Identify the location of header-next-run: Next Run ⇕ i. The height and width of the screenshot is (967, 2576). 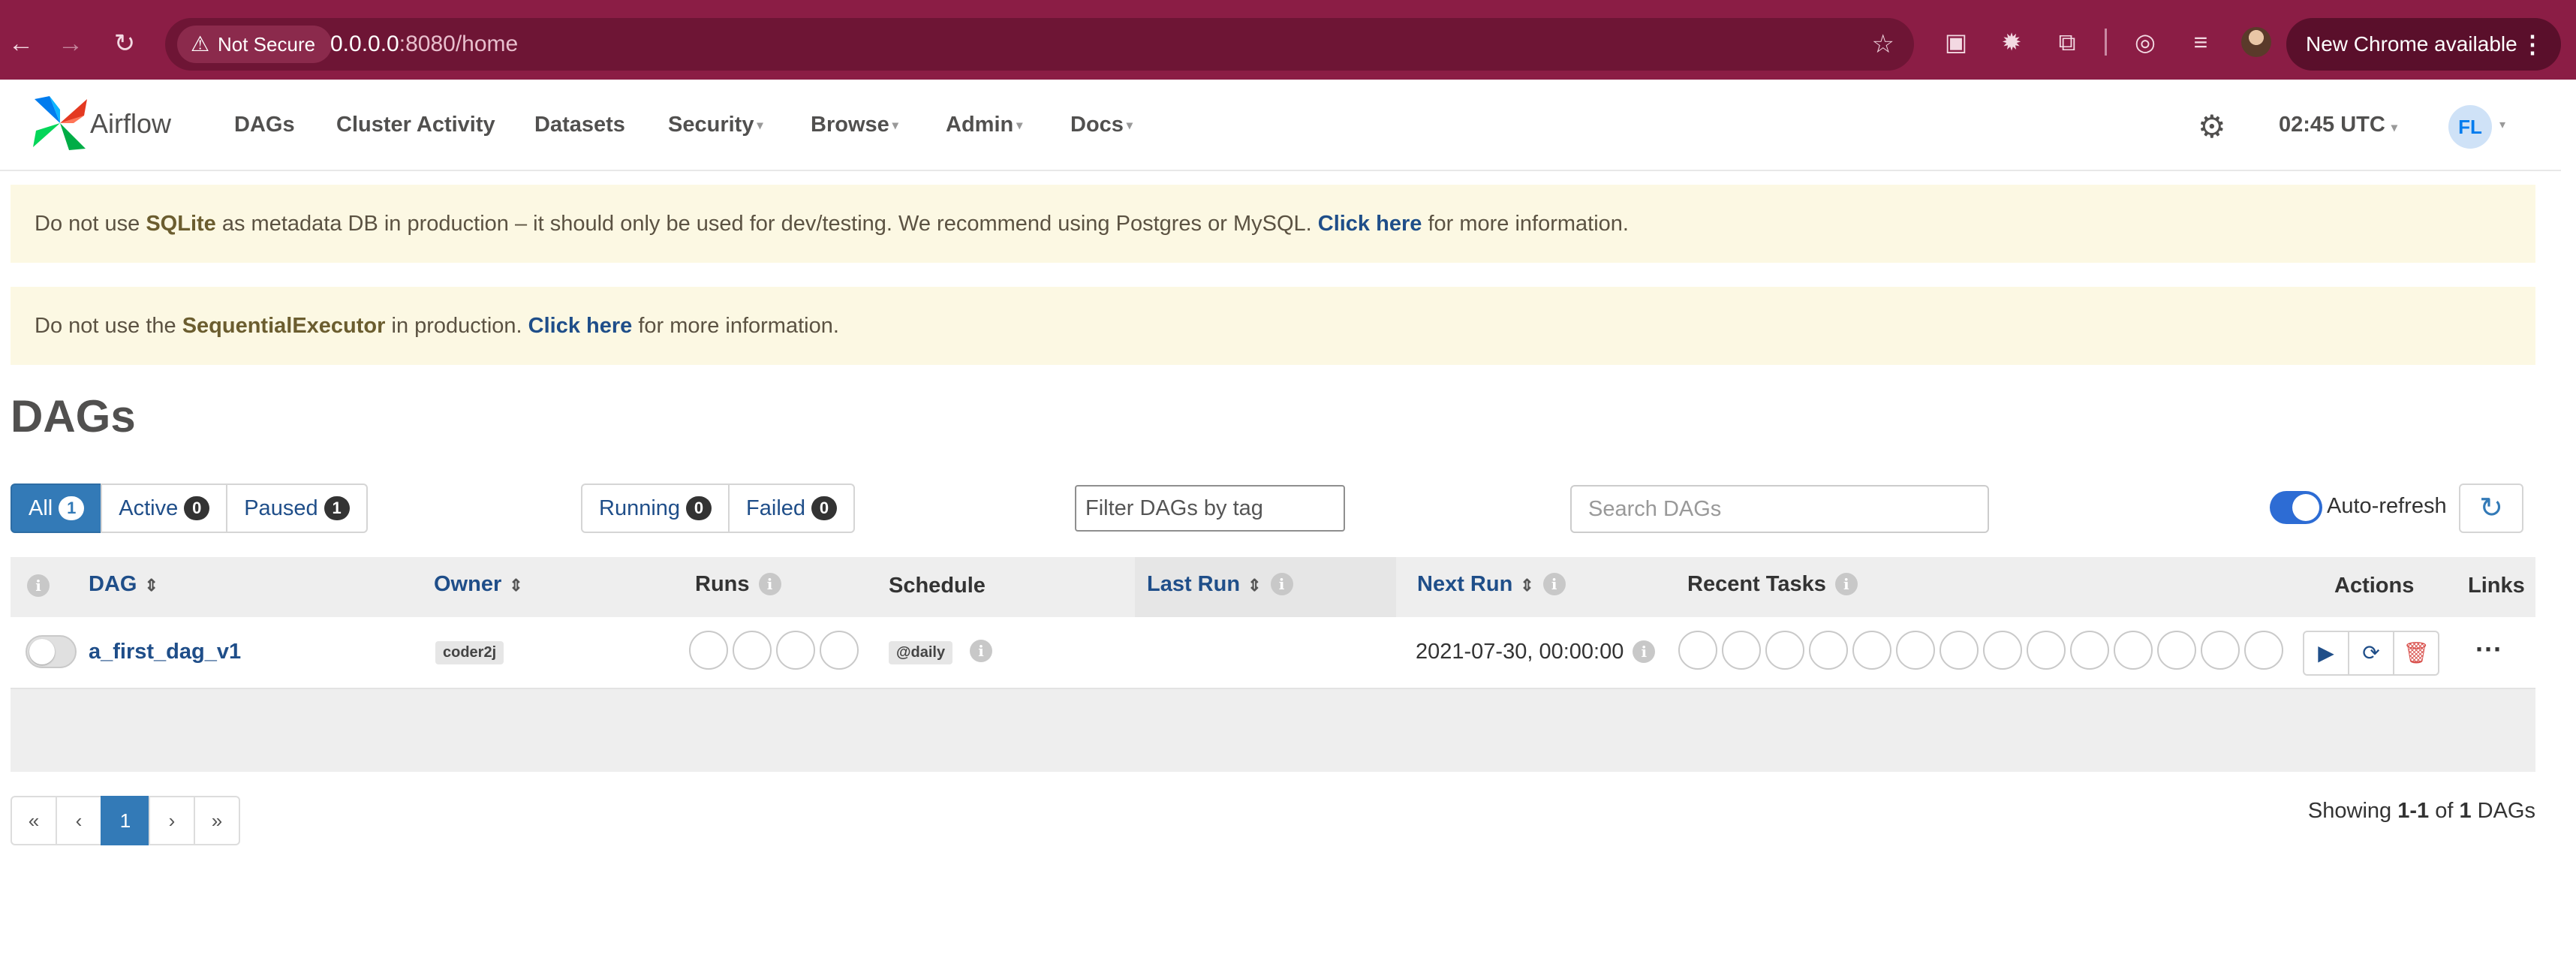
(1491, 584).